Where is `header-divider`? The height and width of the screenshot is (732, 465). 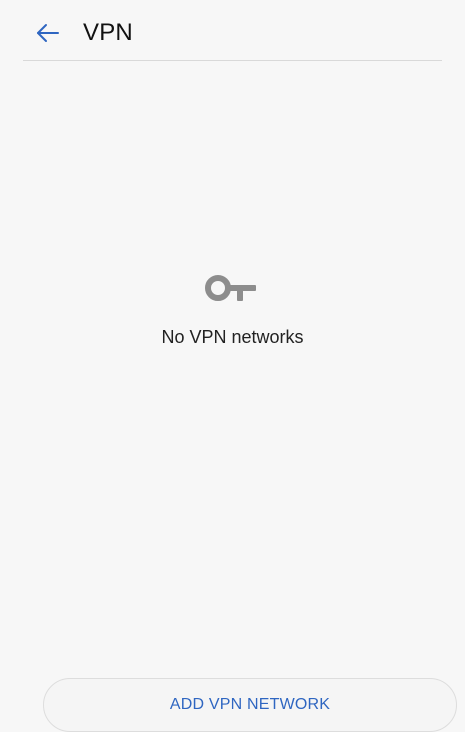
header-divider is located at coordinates (232, 60).